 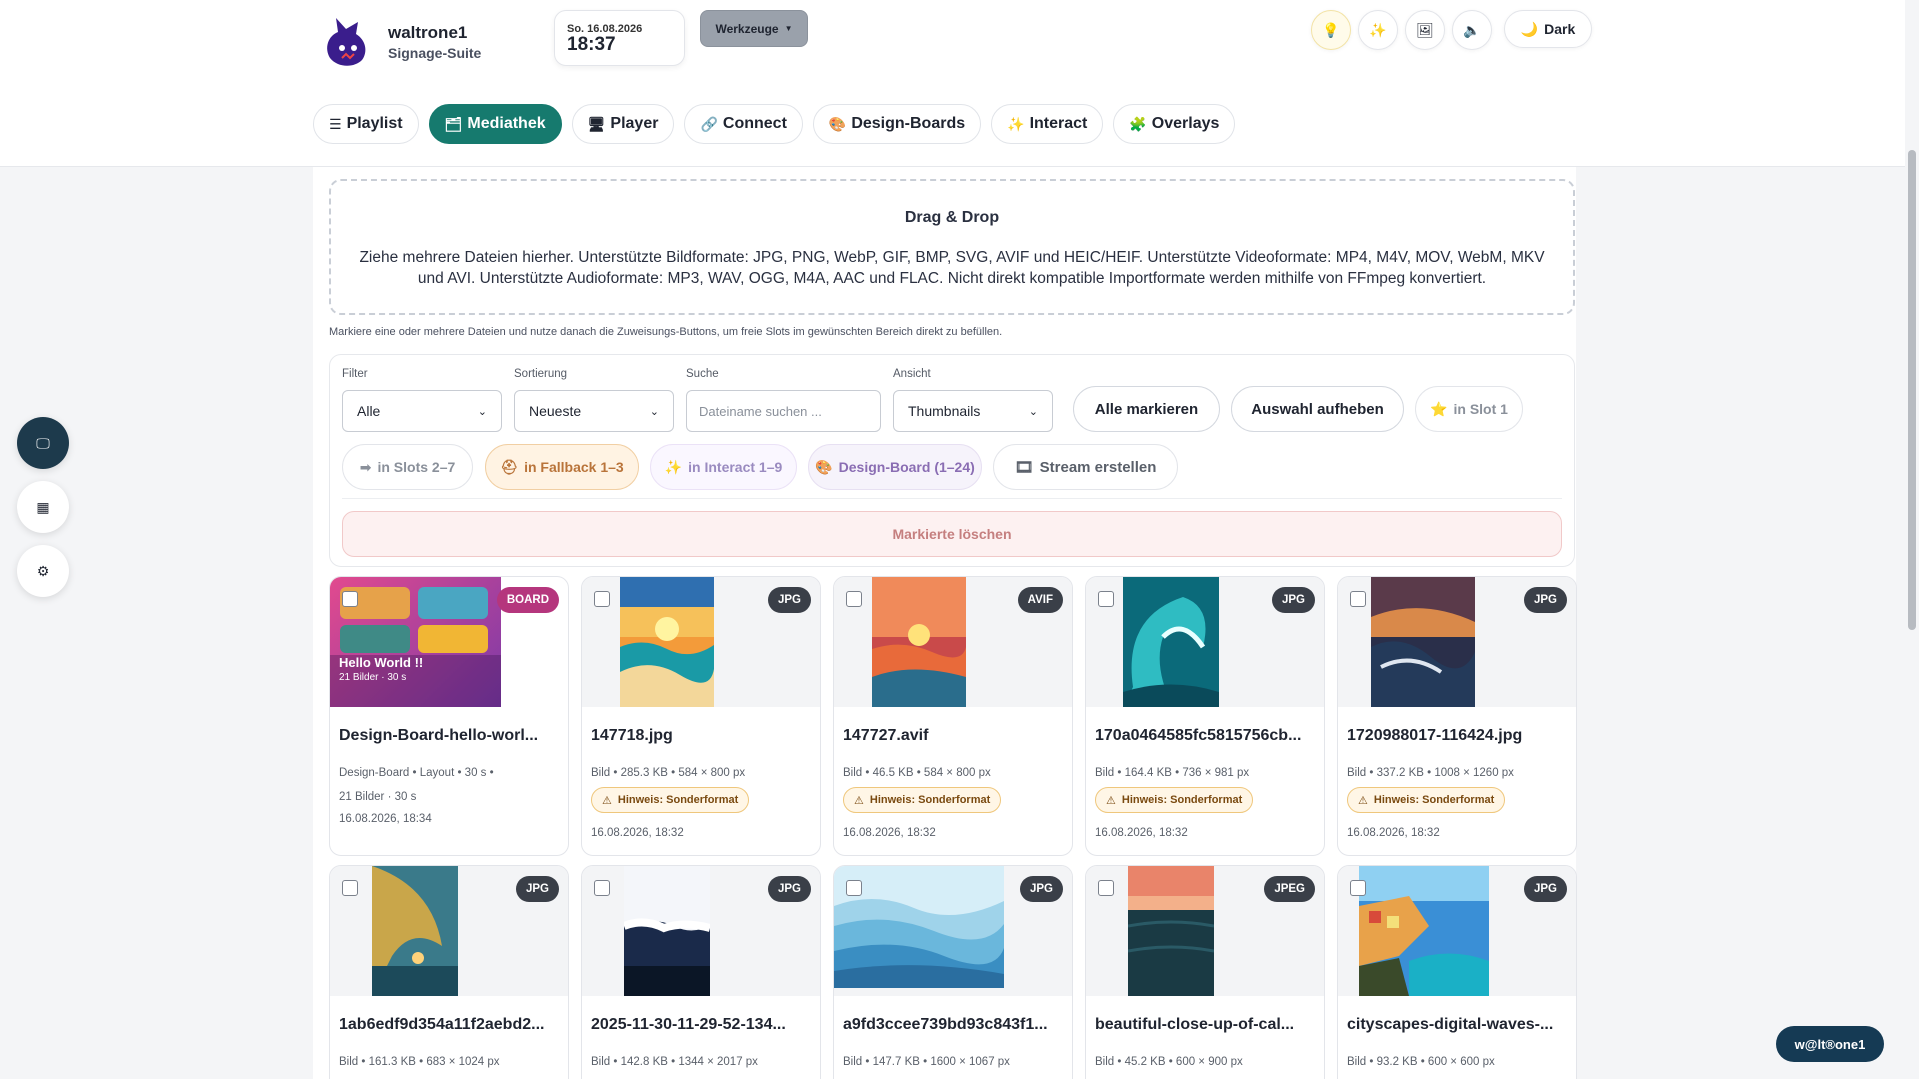 What do you see at coordinates (735, 467) in the screenshot?
I see `interact-label: in Interact 1–9` at bounding box center [735, 467].